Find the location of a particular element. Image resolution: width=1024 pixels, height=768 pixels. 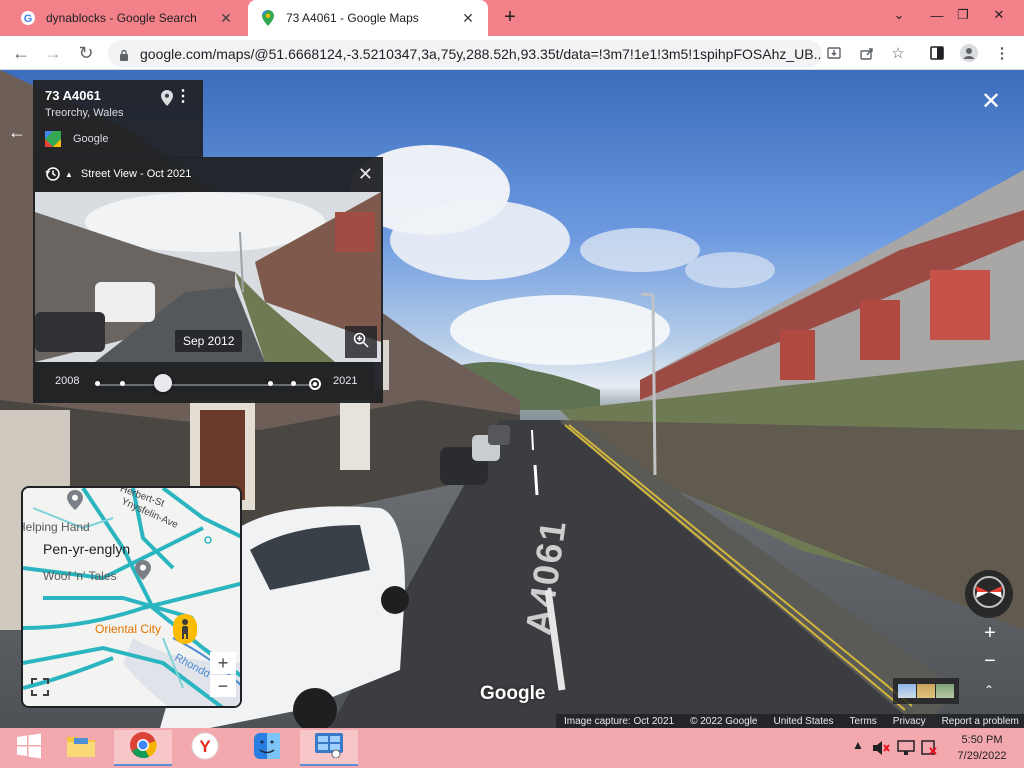

svg-text: Y is located at coordinates (205, 746).